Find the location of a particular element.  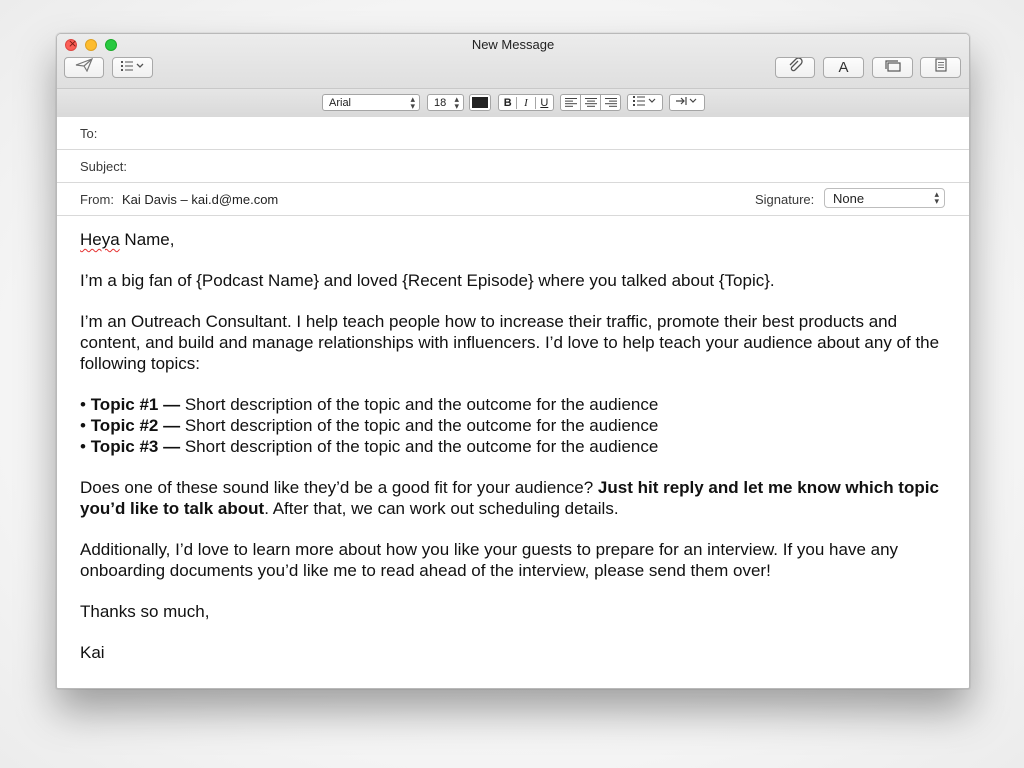

from-select: Kai Davis – kai.d@me.com is located at coordinates (200, 199).